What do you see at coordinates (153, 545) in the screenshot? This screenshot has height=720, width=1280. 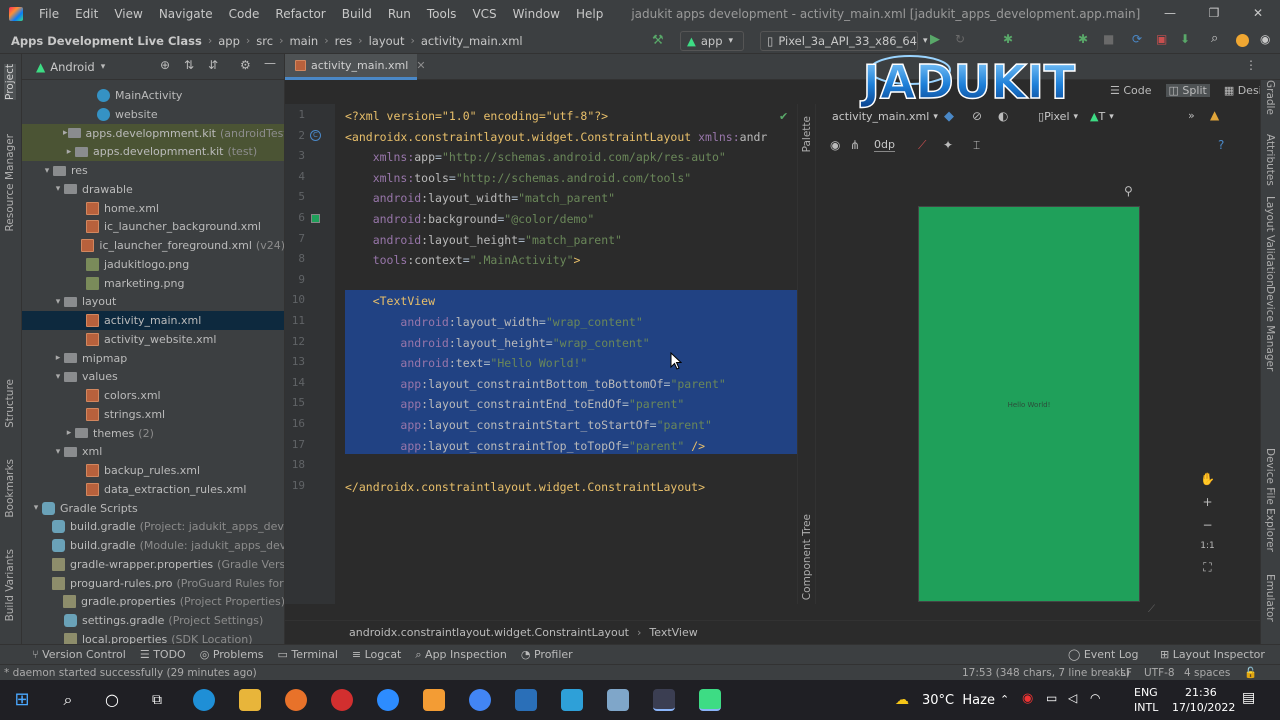 I see `tree-item: build.gradle(Module: jadukit_apps_develo` at bounding box center [153, 545].